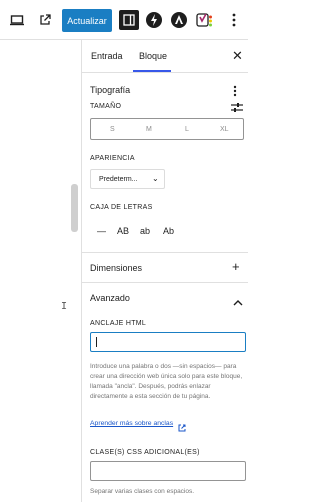 This screenshot has width=320, height=502. What do you see at coordinates (149, 129) in the screenshot?
I see `size-option-m: M` at bounding box center [149, 129].